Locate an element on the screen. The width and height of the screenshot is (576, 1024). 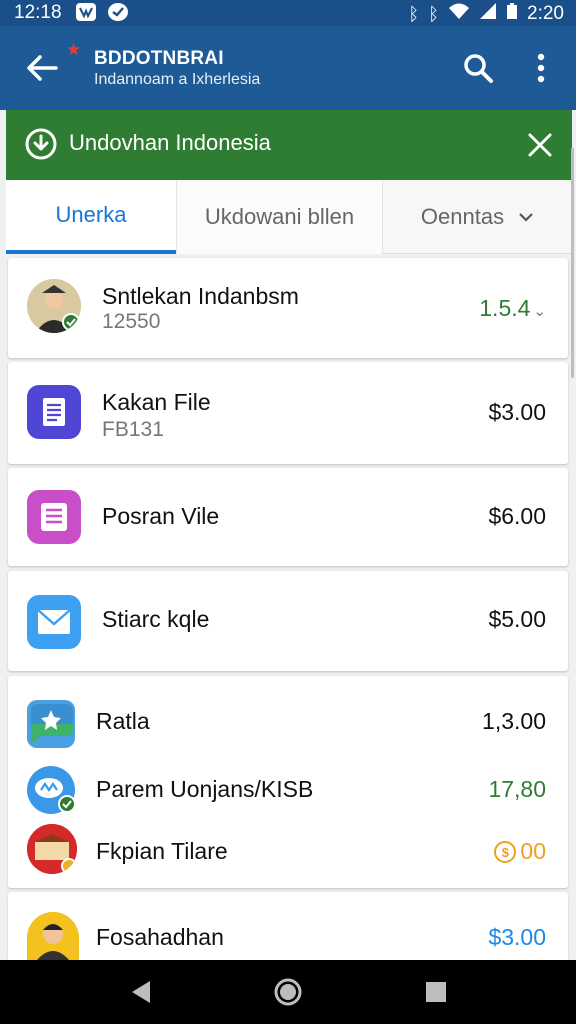
more-options-button is located at coordinates (541, 68).